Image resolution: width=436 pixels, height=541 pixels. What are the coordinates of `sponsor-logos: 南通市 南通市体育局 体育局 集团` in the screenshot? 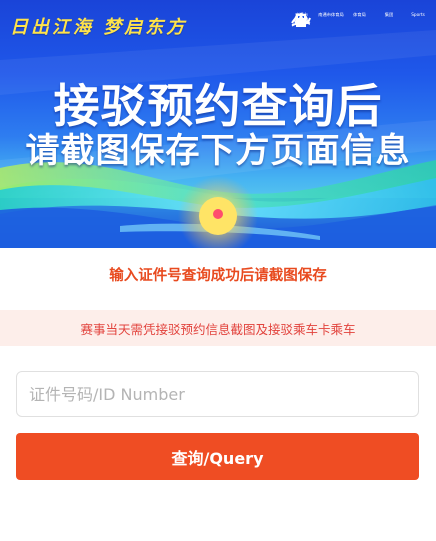 It's located at (360, 24).